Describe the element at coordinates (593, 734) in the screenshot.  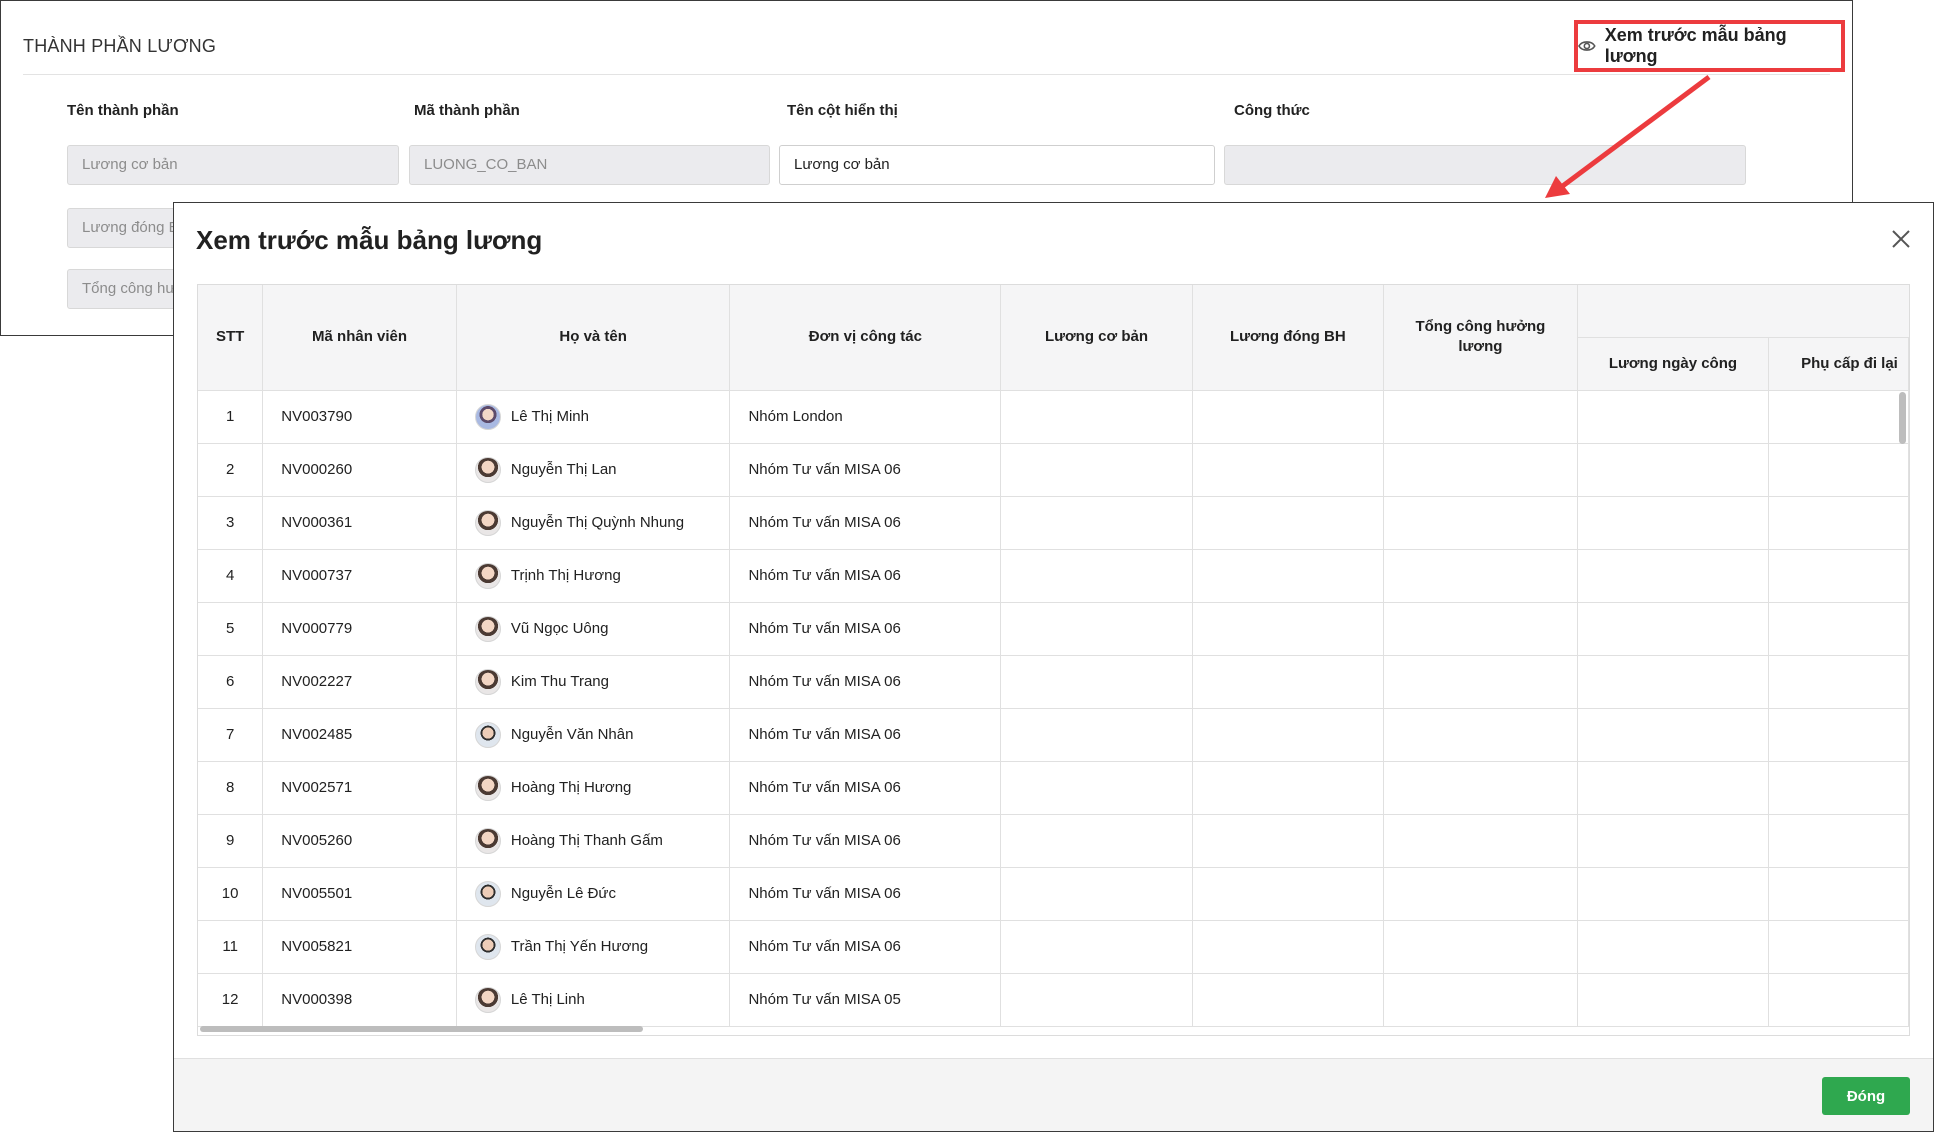
I see `employee-name-cell: Nguyễn Văn Nhân` at that location.